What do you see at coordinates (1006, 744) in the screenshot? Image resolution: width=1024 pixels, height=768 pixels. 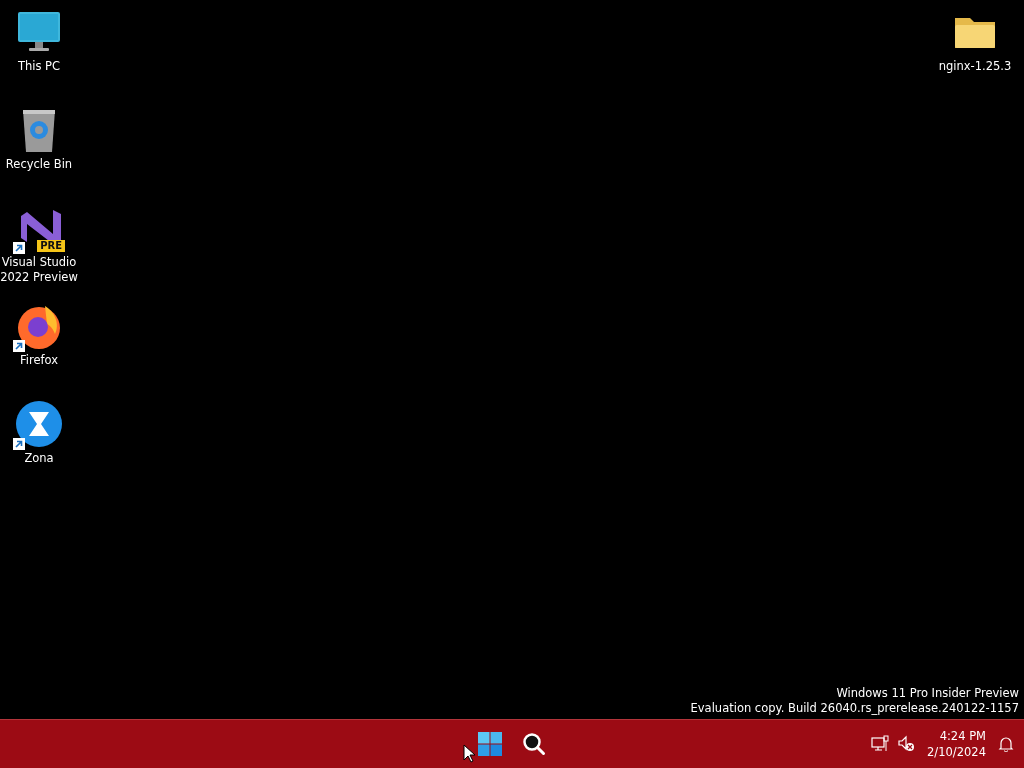 I see `bell-icon` at bounding box center [1006, 744].